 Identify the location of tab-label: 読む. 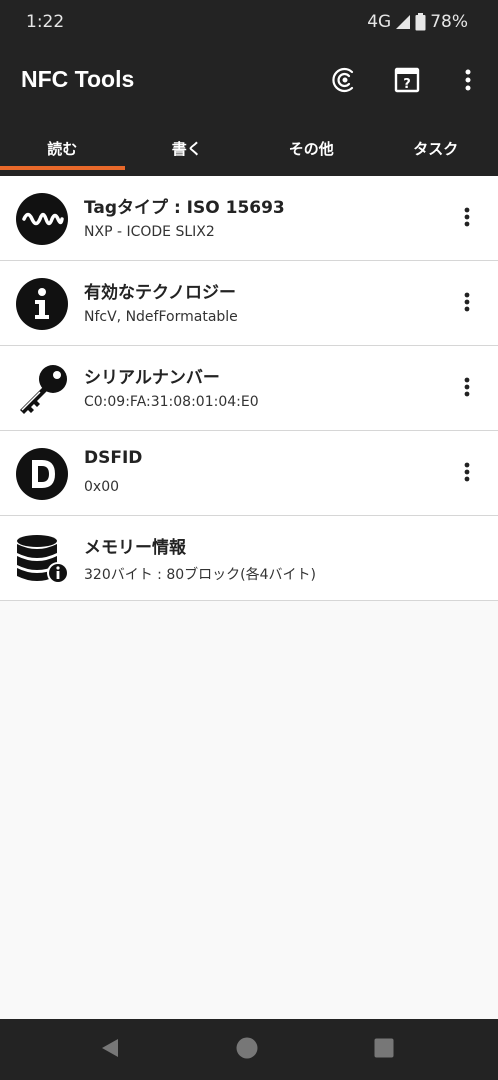
(62, 148).